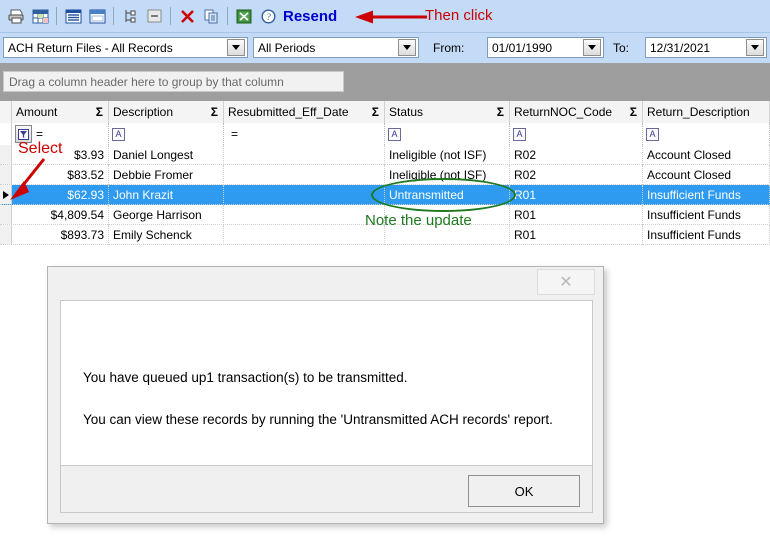  What do you see at coordinates (310, 16) in the screenshot?
I see `resend-button: Resend` at bounding box center [310, 16].